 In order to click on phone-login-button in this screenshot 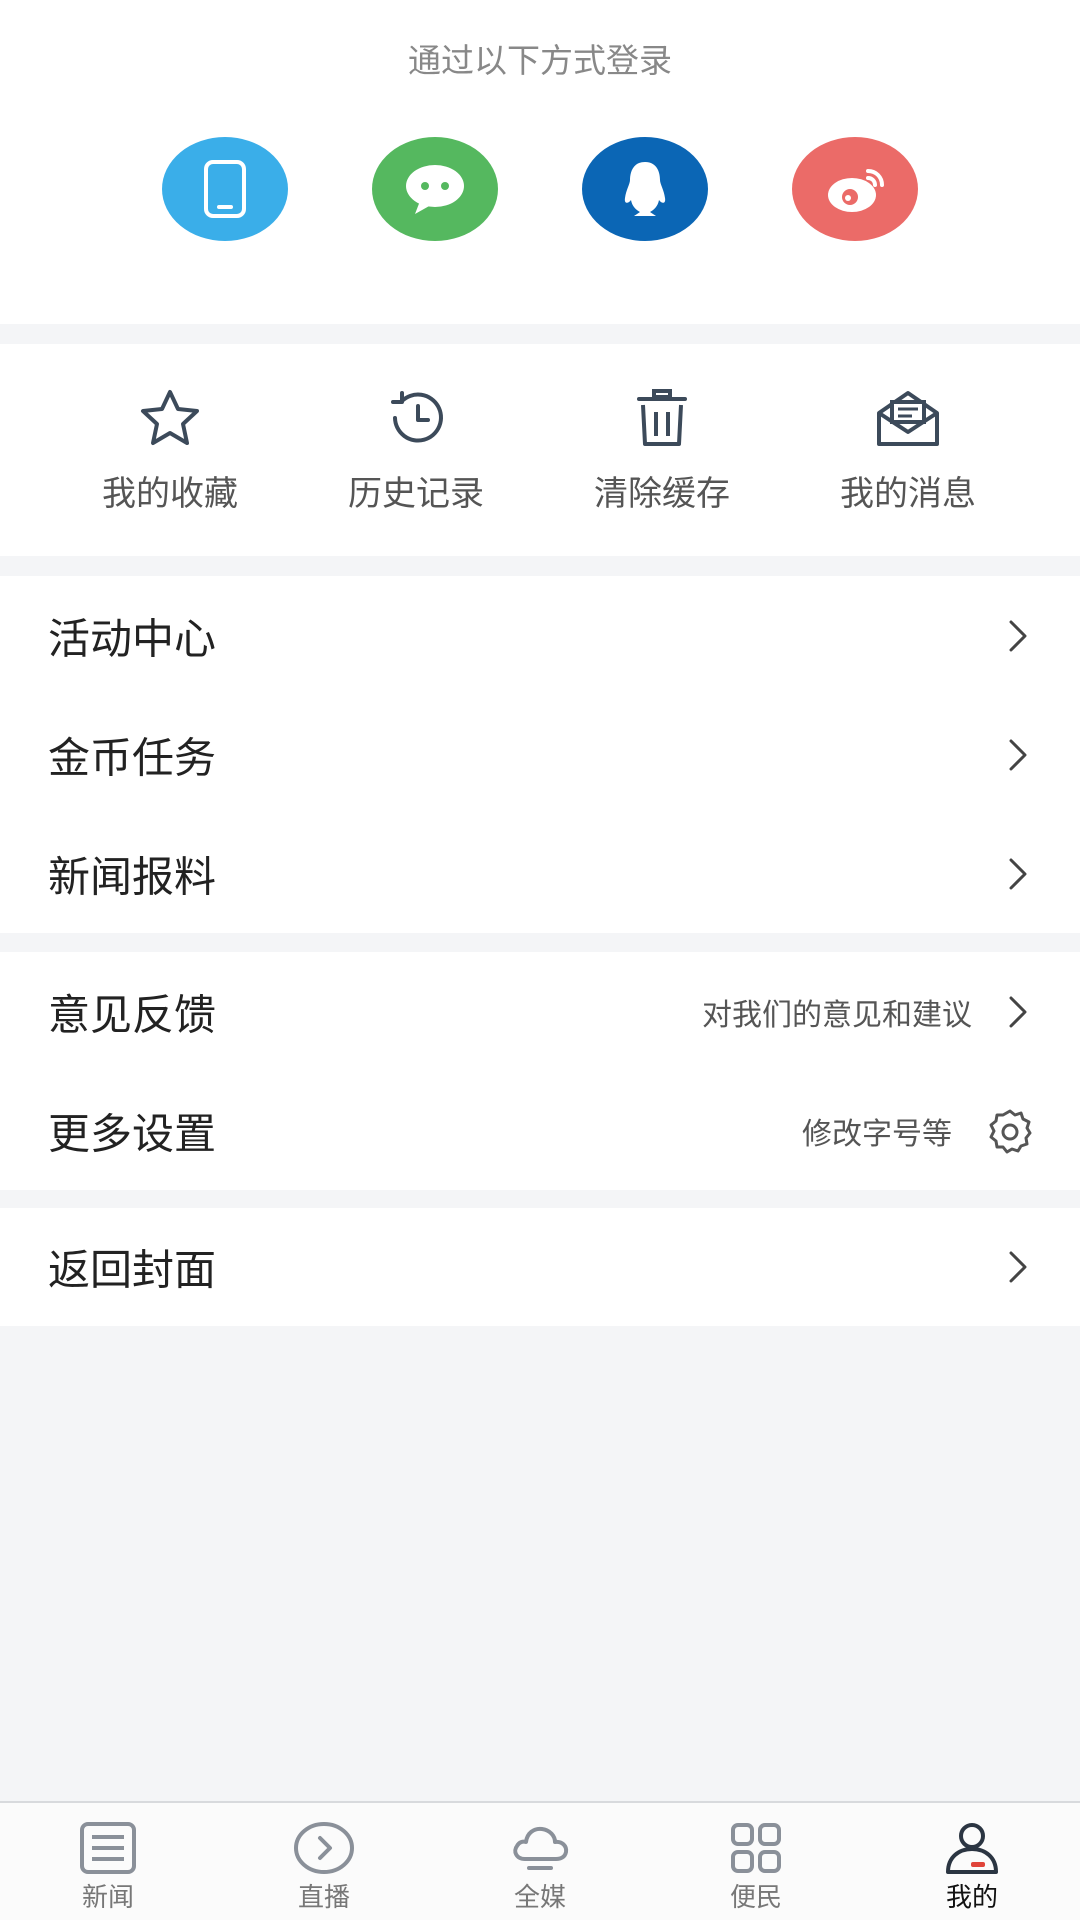, I will do `click(225, 189)`.